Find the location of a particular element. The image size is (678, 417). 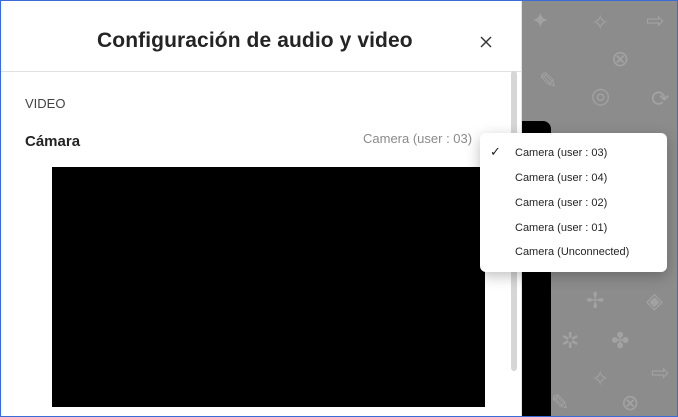

dialog-header: Configuración de audio y video is located at coordinates (261, 36).